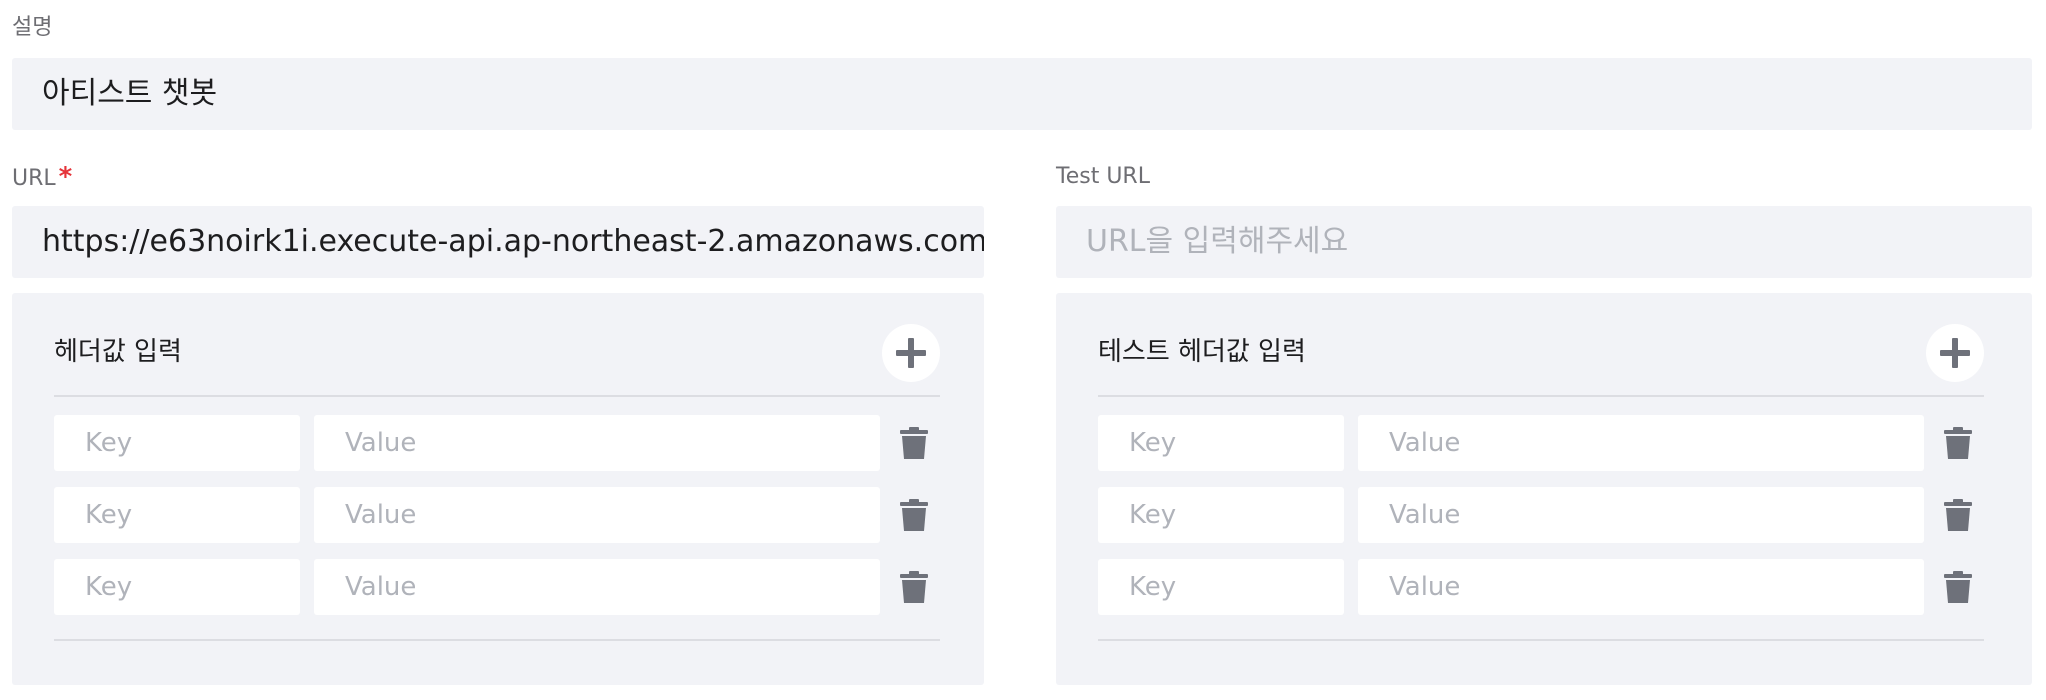 This screenshot has width=2046, height=700. I want to click on add-header-button, so click(911, 353).